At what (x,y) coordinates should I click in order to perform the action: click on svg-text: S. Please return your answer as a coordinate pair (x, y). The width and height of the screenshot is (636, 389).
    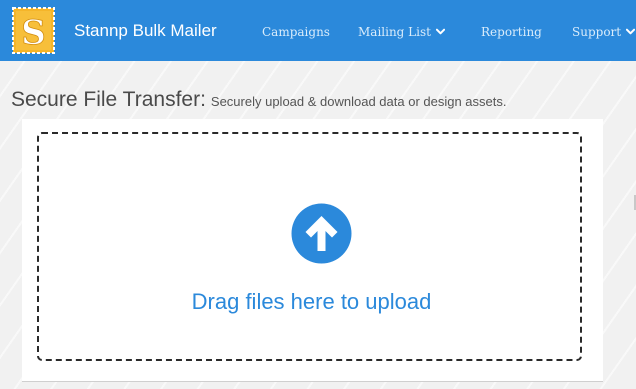
    Looking at the image, I should click on (33, 33).